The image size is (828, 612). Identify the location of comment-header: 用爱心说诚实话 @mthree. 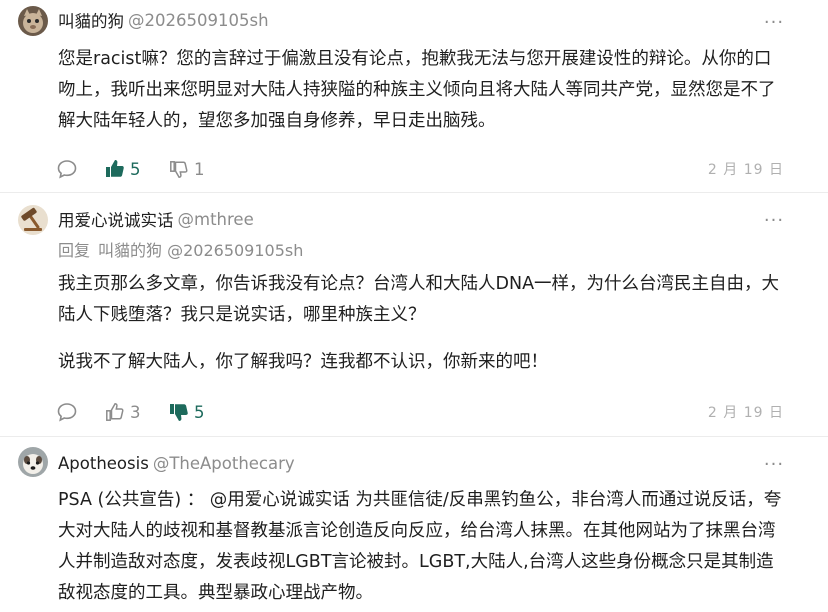
(156, 219).